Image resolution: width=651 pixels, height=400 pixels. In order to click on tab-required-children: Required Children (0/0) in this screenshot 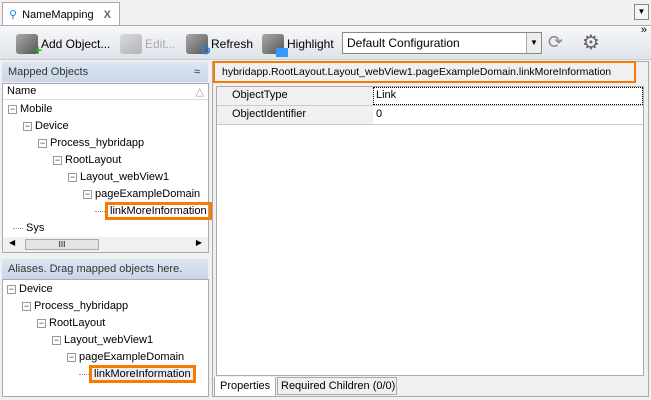, I will do `click(337, 386)`.